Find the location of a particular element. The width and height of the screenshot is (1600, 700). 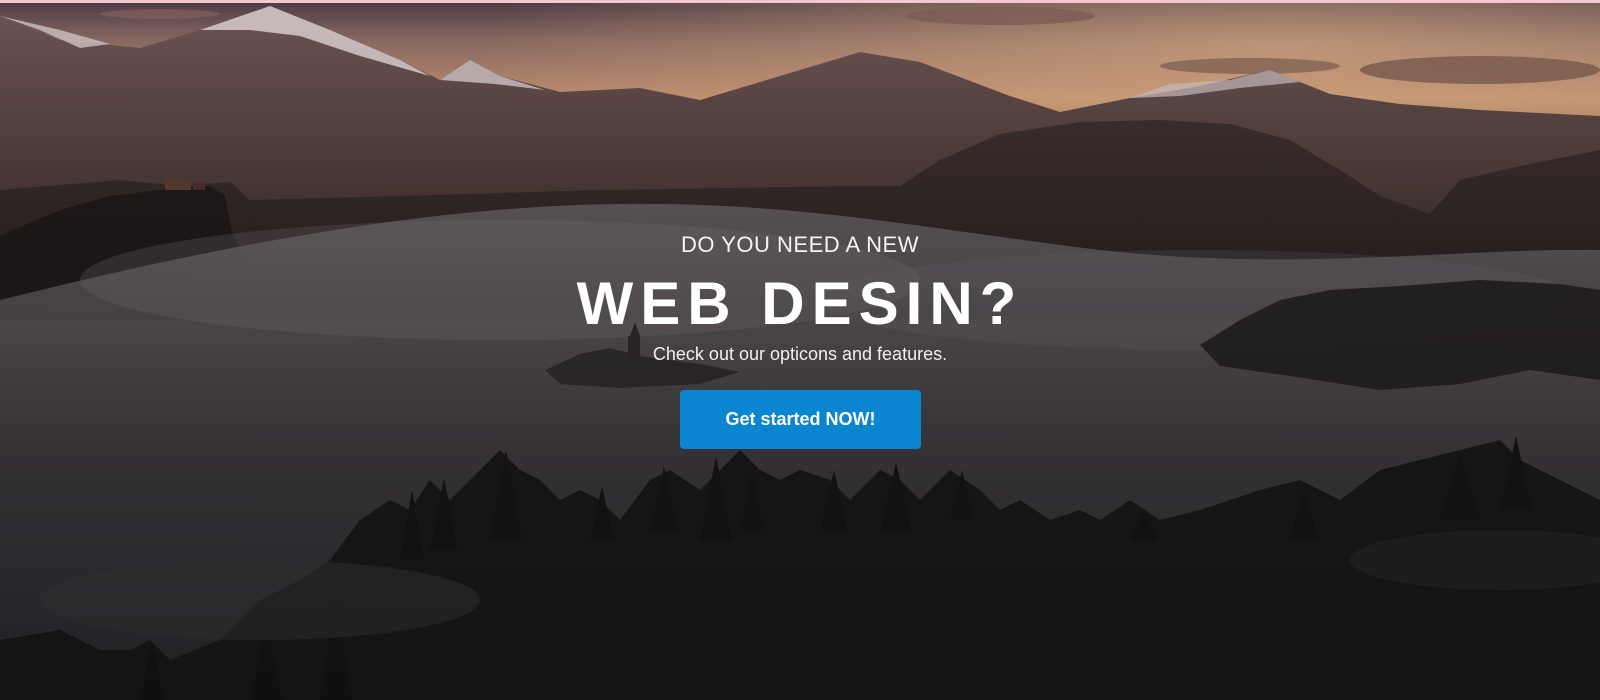

hero-headline: WEB DESIN? is located at coordinates (800, 303).